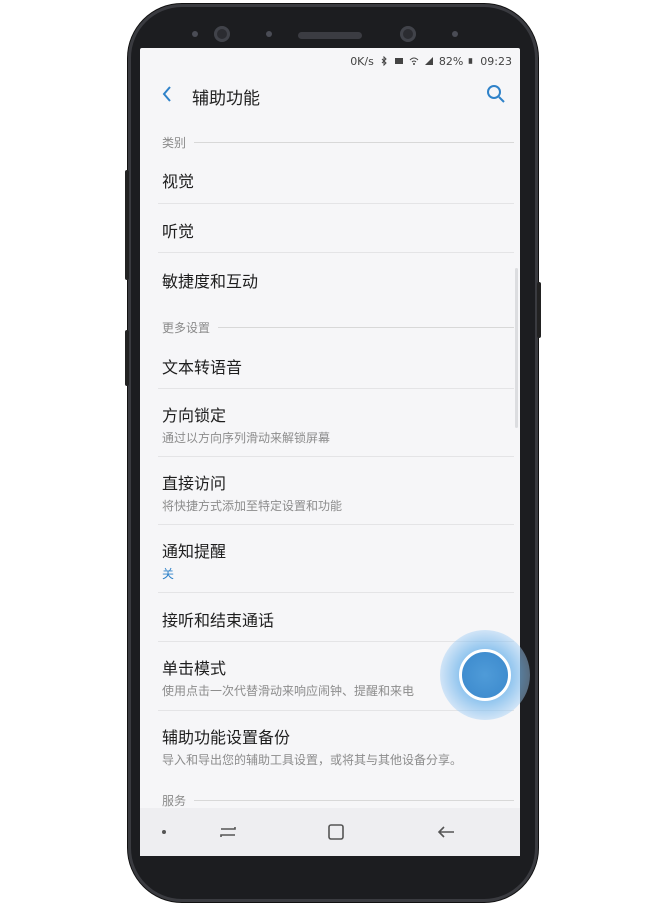  Describe the element at coordinates (516, 348) in the screenshot. I see `scrollbar` at that location.